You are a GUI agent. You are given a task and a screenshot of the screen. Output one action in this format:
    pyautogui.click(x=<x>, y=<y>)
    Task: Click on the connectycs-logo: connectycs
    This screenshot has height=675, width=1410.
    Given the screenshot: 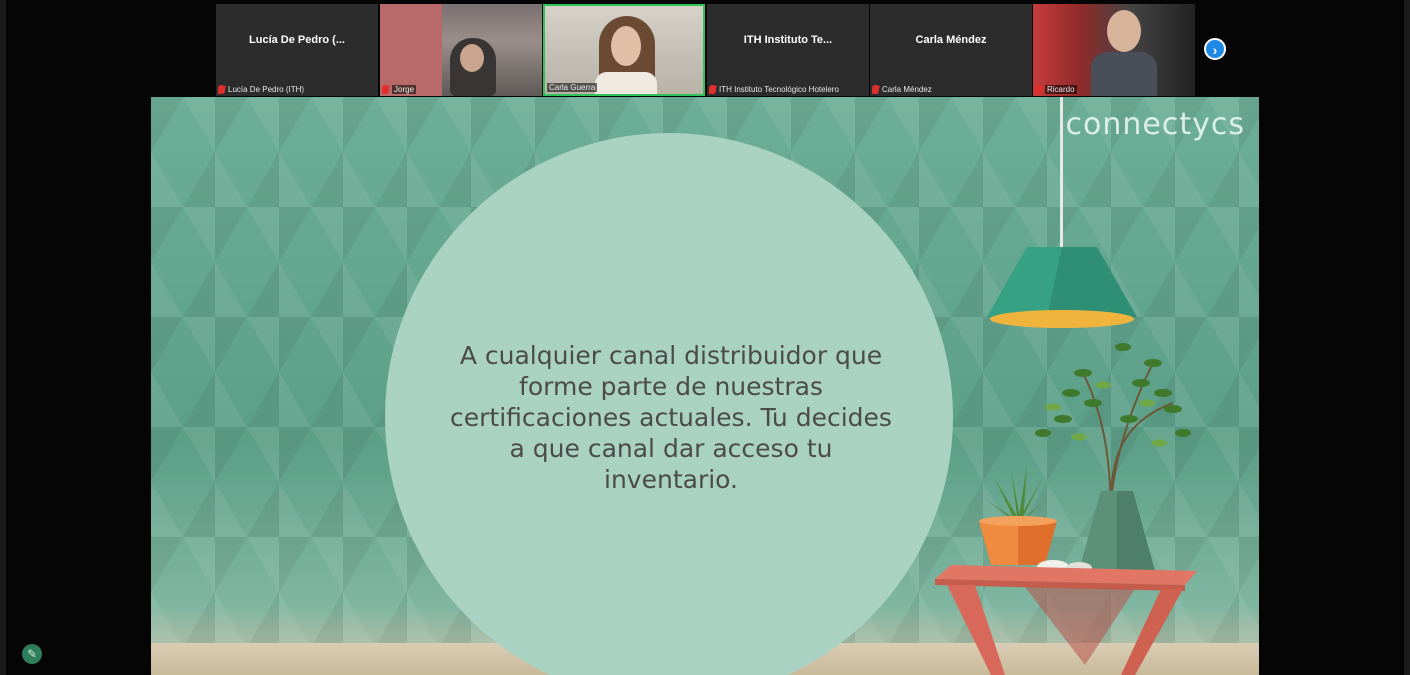 What is the action you would take?
    pyautogui.click(x=1155, y=124)
    